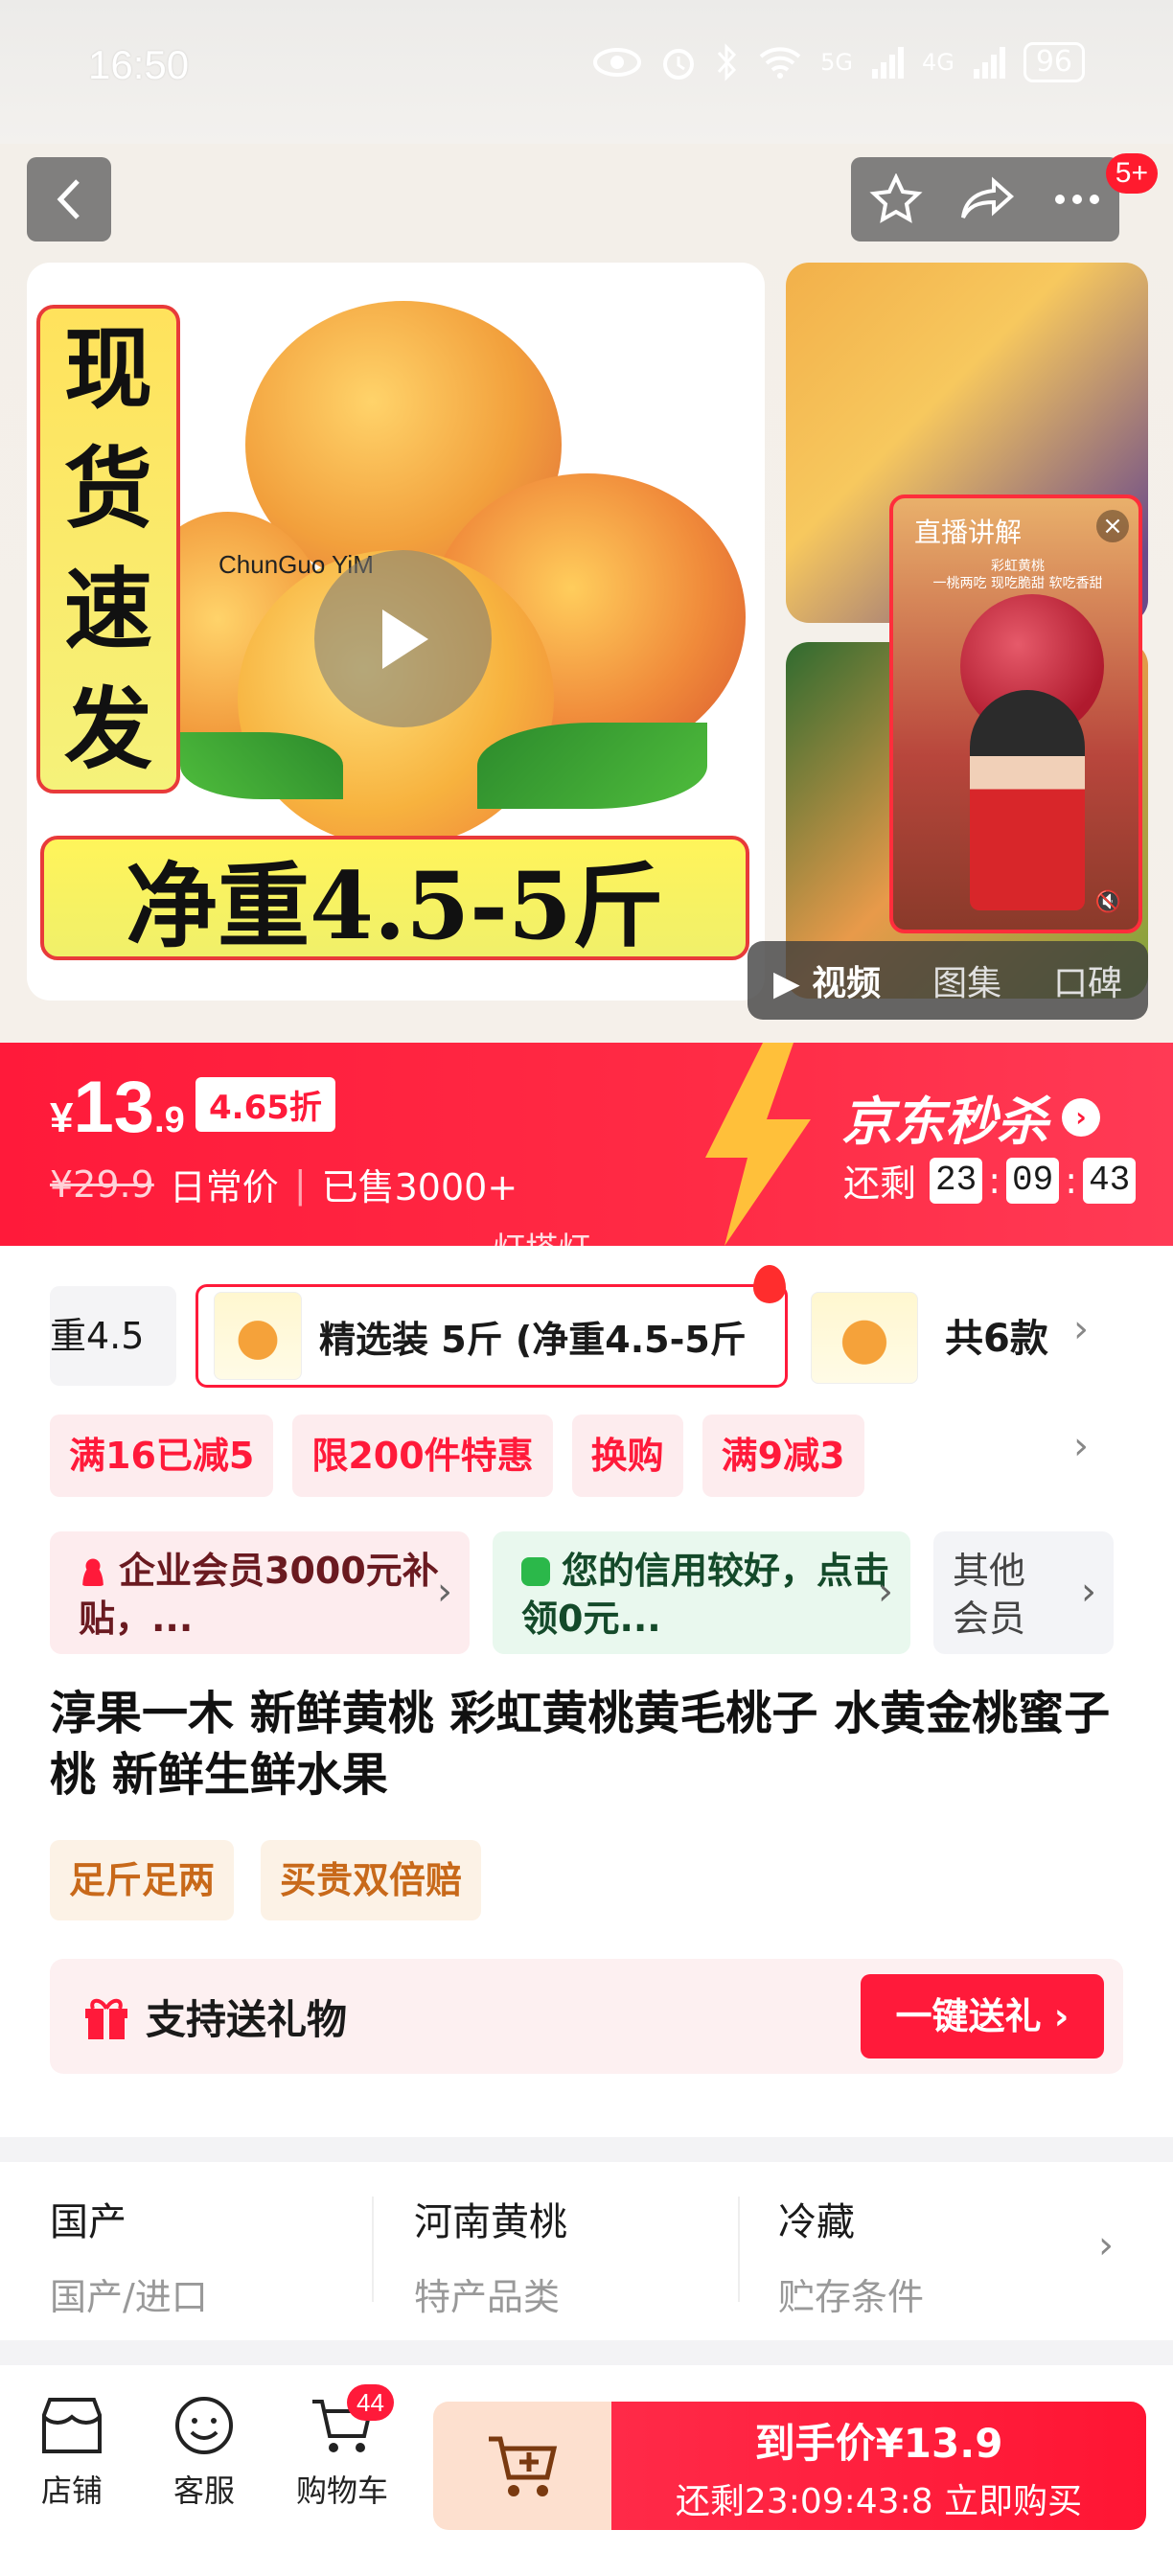 This screenshot has height=2576, width=1173. What do you see at coordinates (982, 2016) in the screenshot?
I see `send-gift-button: 一键送礼 ›` at bounding box center [982, 2016].